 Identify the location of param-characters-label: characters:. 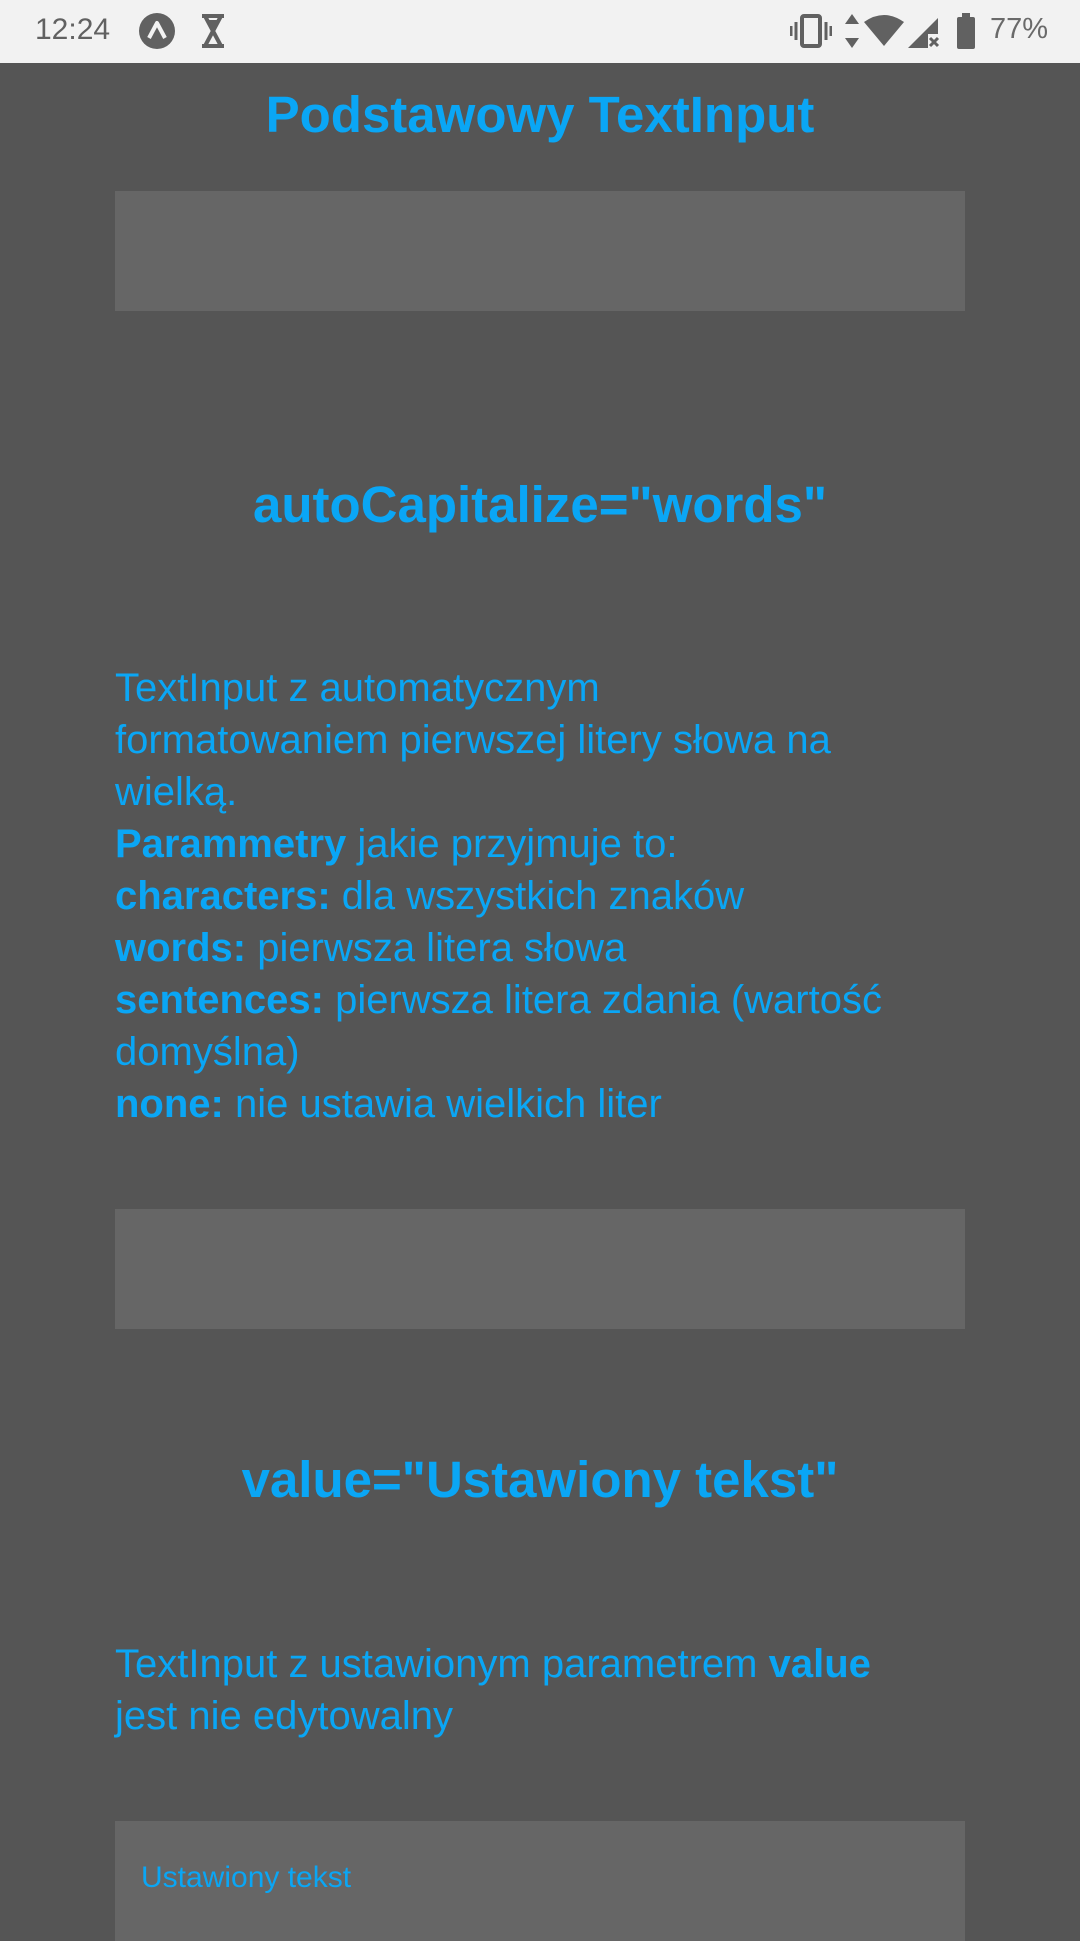
(223, 896).